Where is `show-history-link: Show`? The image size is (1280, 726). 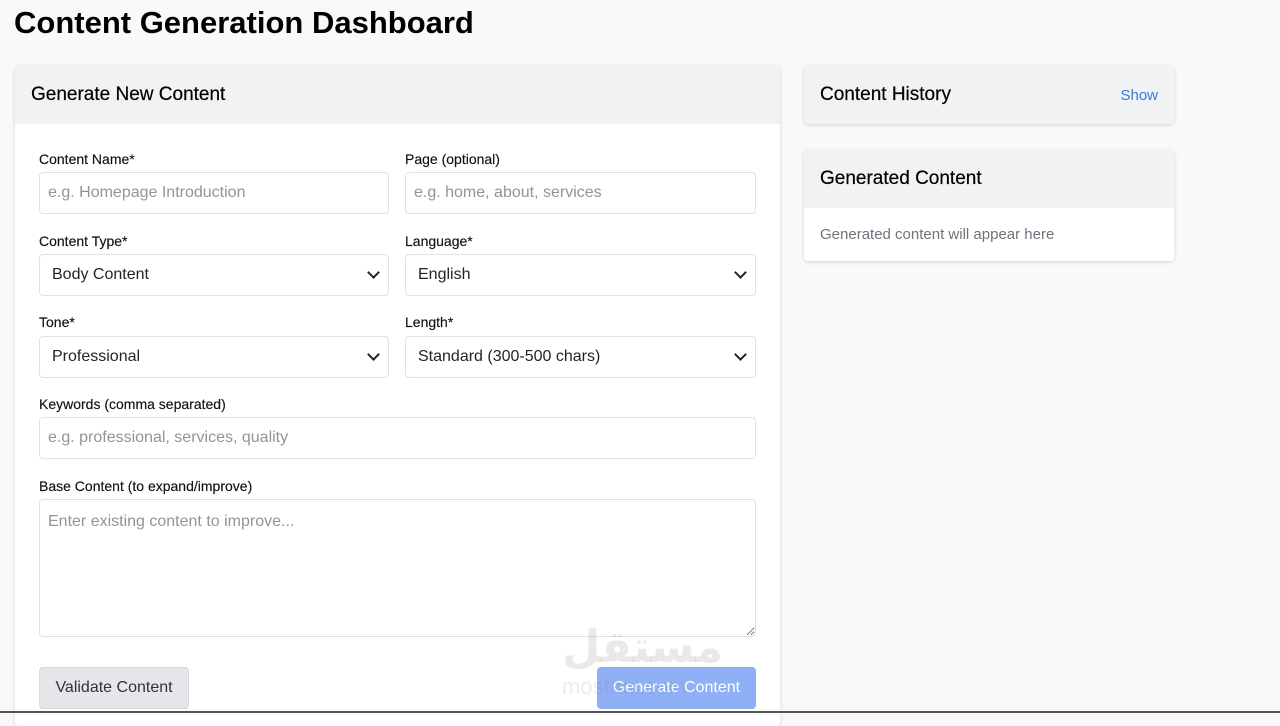 show-history-link: Show is located at coordinates (1139, 95).